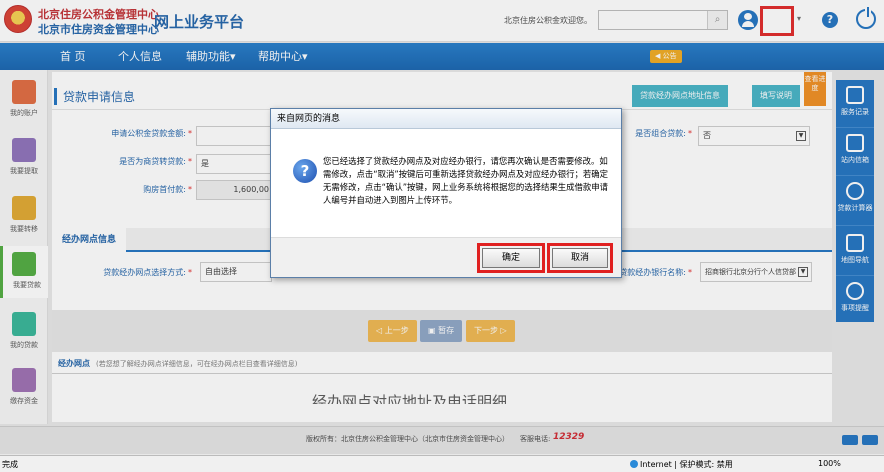  What do you see at coordinates (442, 463) in the screenshot?
I see `browser-statusbar: 完成 Internet | 保护模式: 禁用 100%` at bounding box center [442, 463].